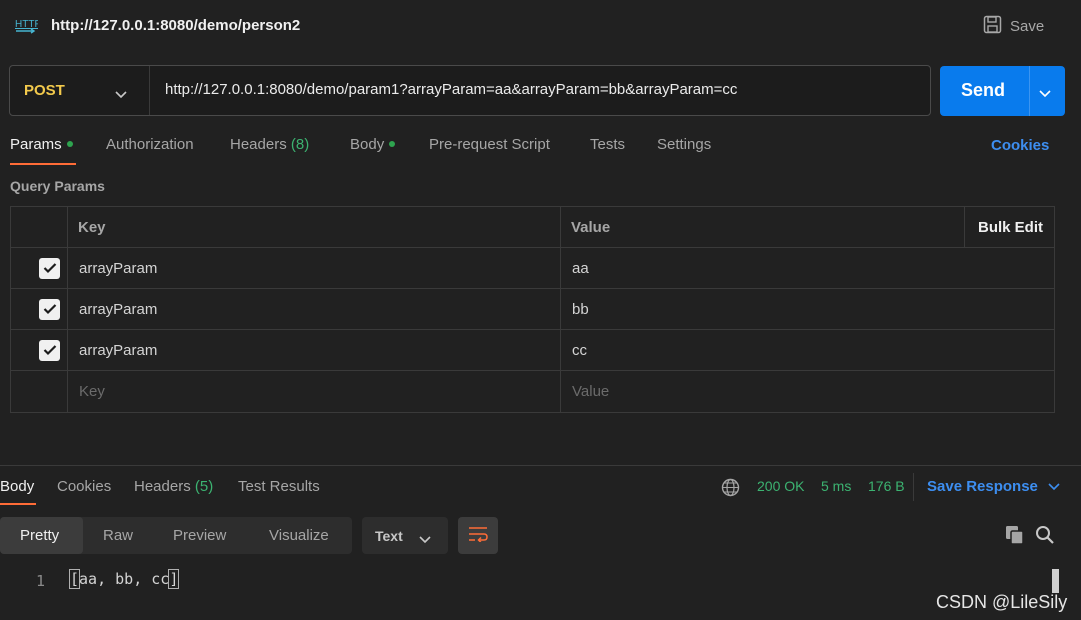 Image resolution: width=1081 pixels, height=620 pixels. I want to click on column-divider, so click(964, 227).